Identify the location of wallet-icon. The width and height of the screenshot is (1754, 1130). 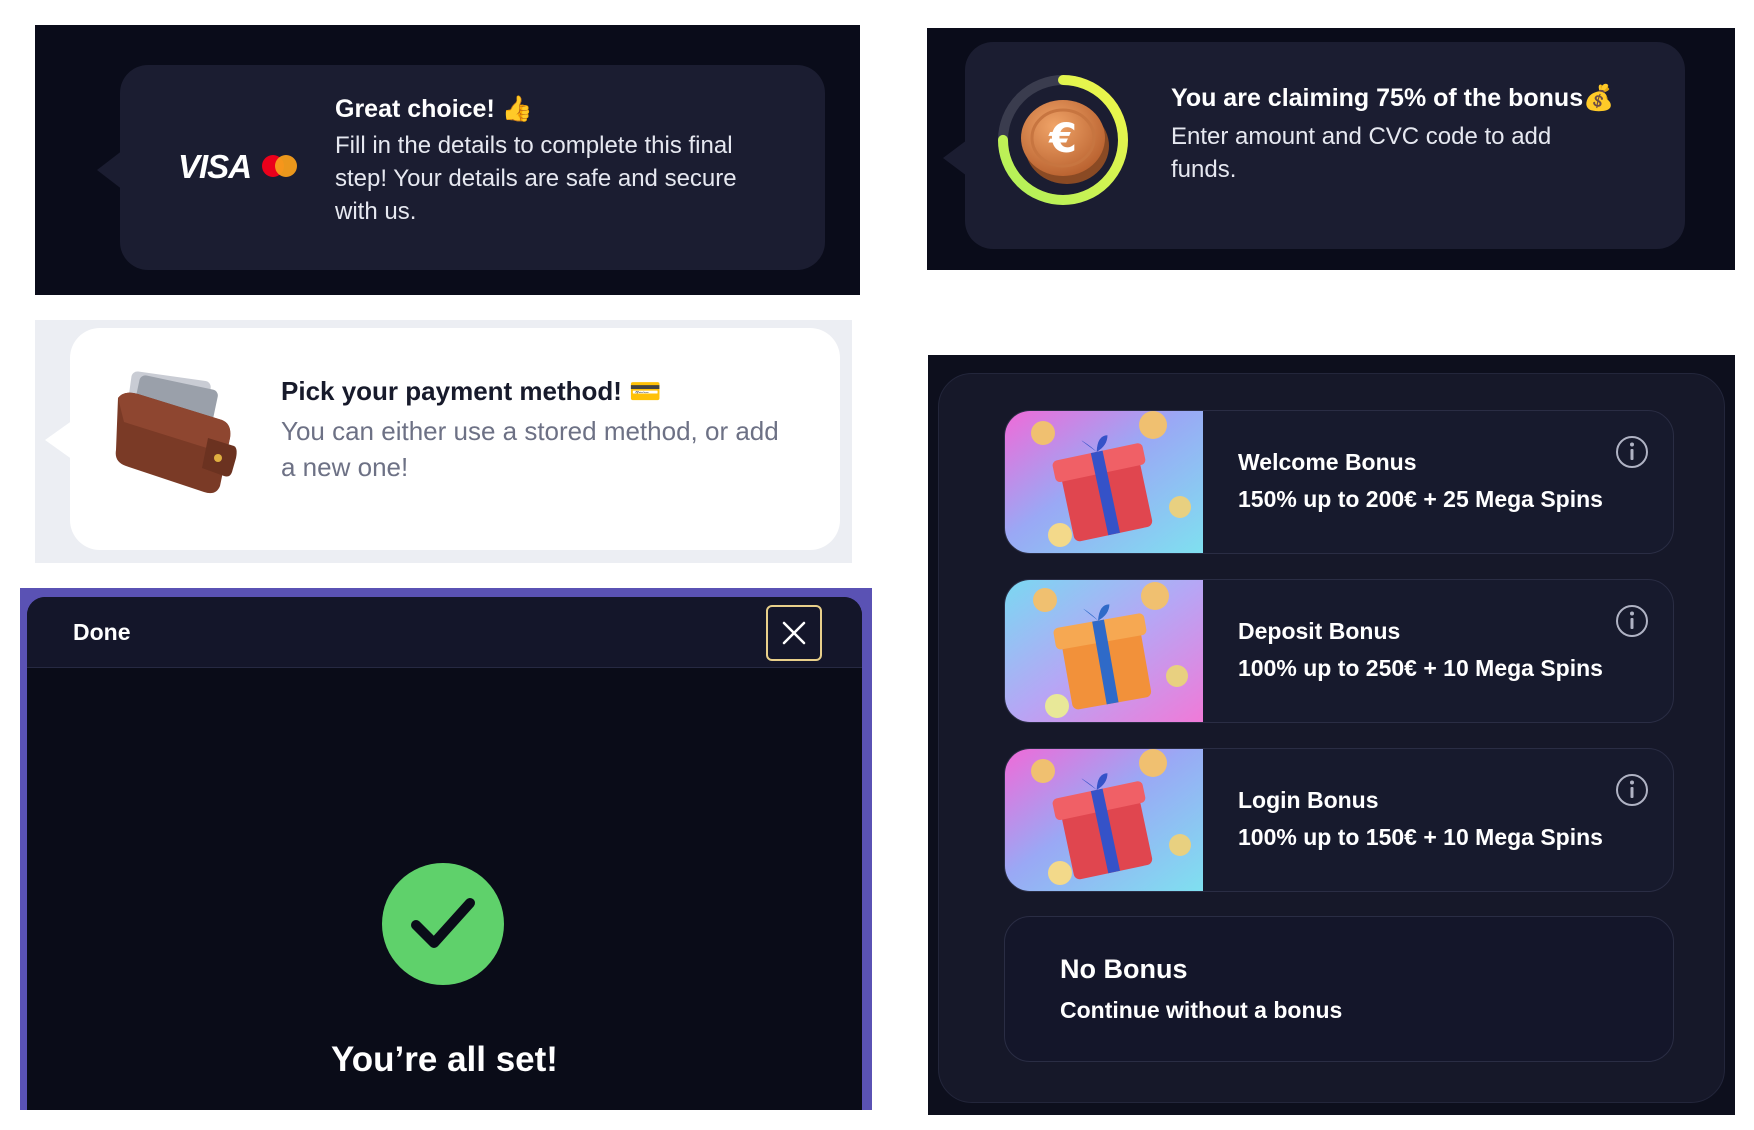
(176, 432).